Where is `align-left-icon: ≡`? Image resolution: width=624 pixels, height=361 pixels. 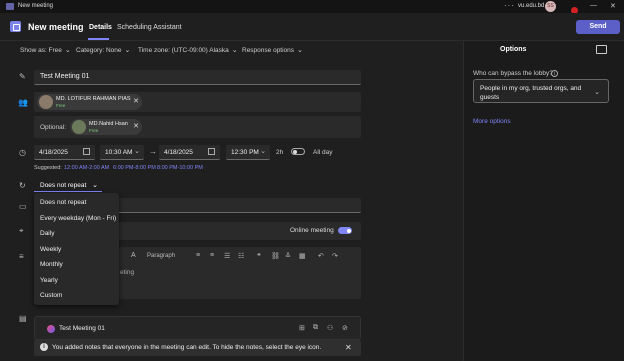 align-left-icon: ≡ is located at coordinates (198, 255).